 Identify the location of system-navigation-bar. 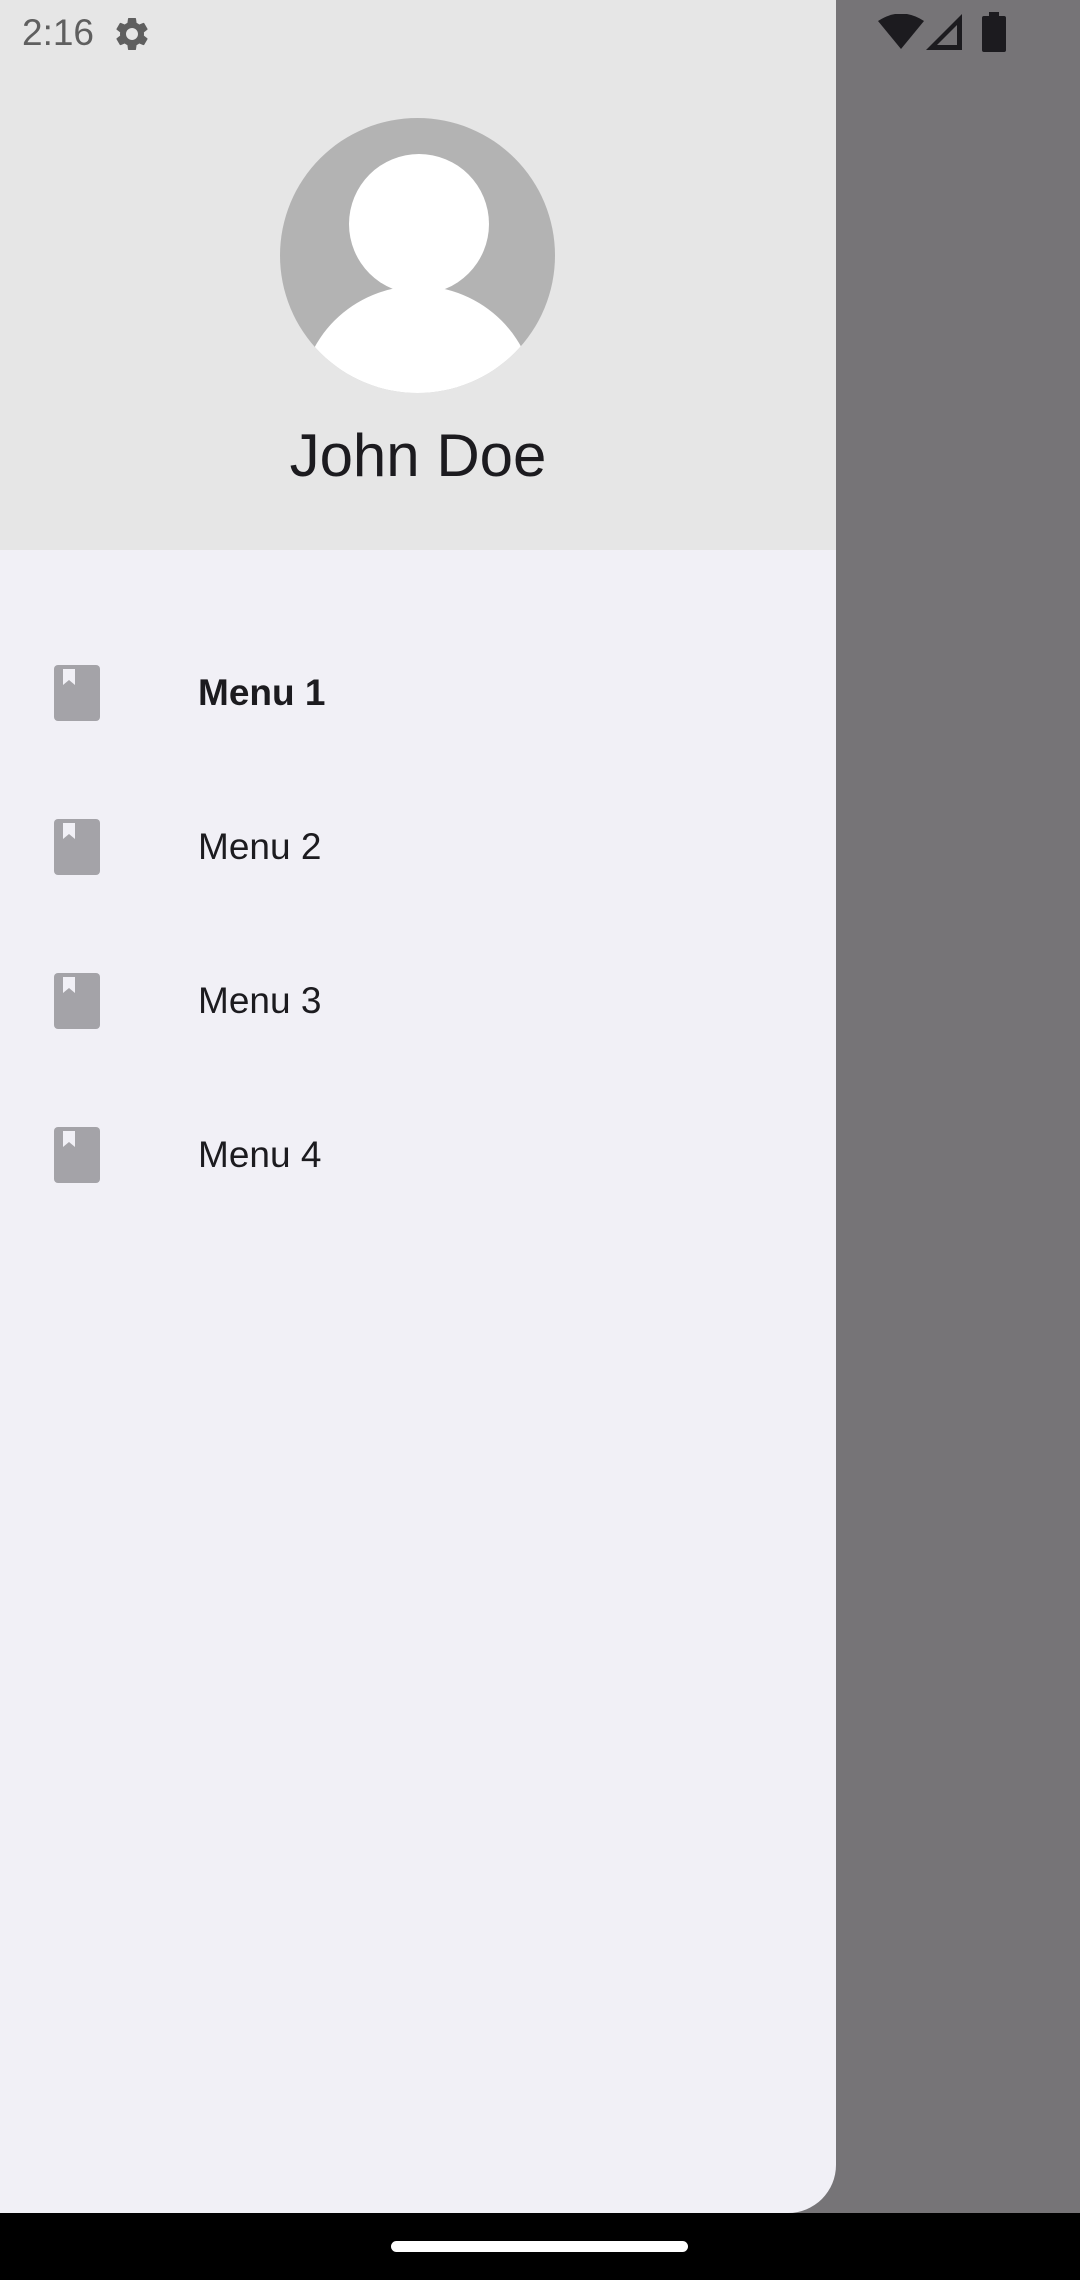
(540, 2246).